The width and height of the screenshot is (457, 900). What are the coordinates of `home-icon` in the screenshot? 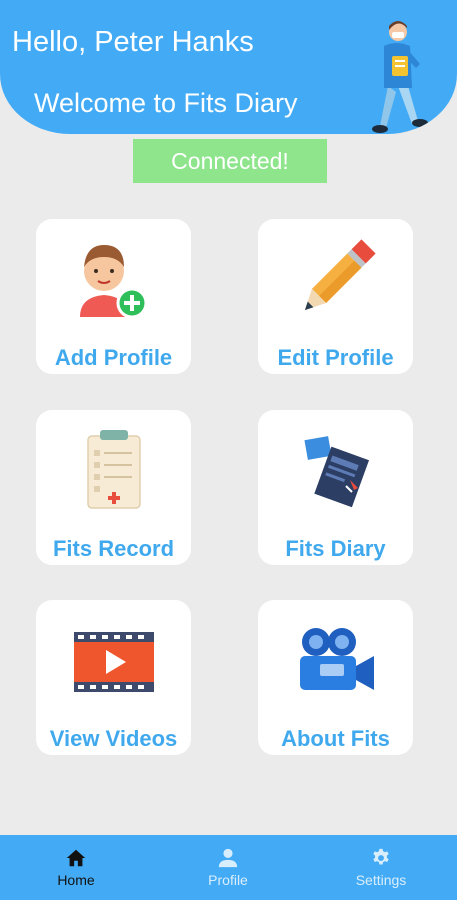 It's located at (76, 858).